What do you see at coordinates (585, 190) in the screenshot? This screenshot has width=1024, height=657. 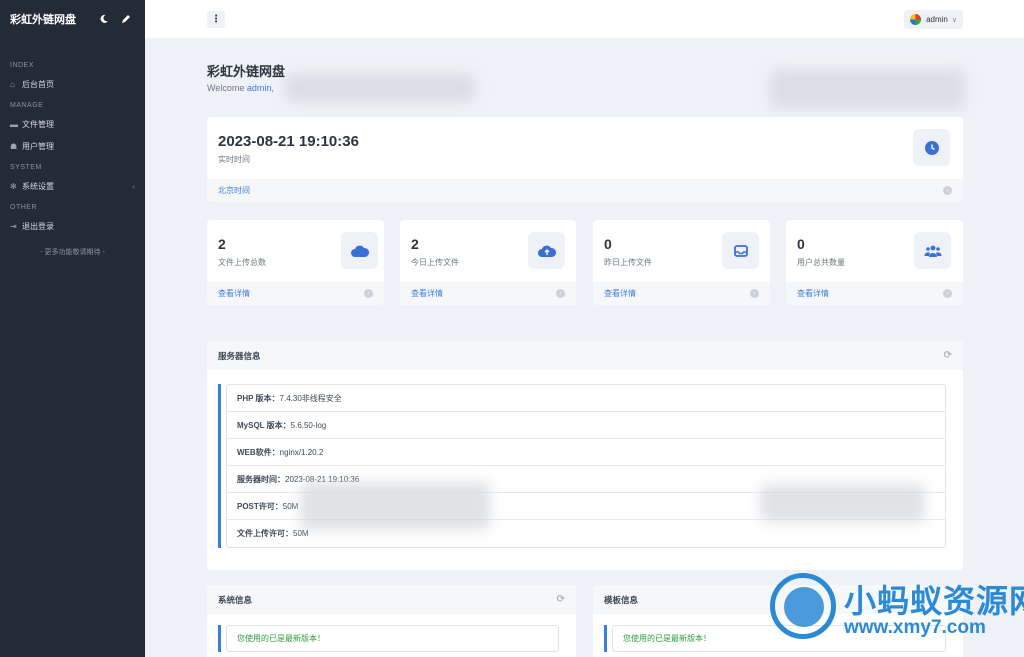 I see `time-card-footer: 北京时间 ›` at bounding box center [585, 190].